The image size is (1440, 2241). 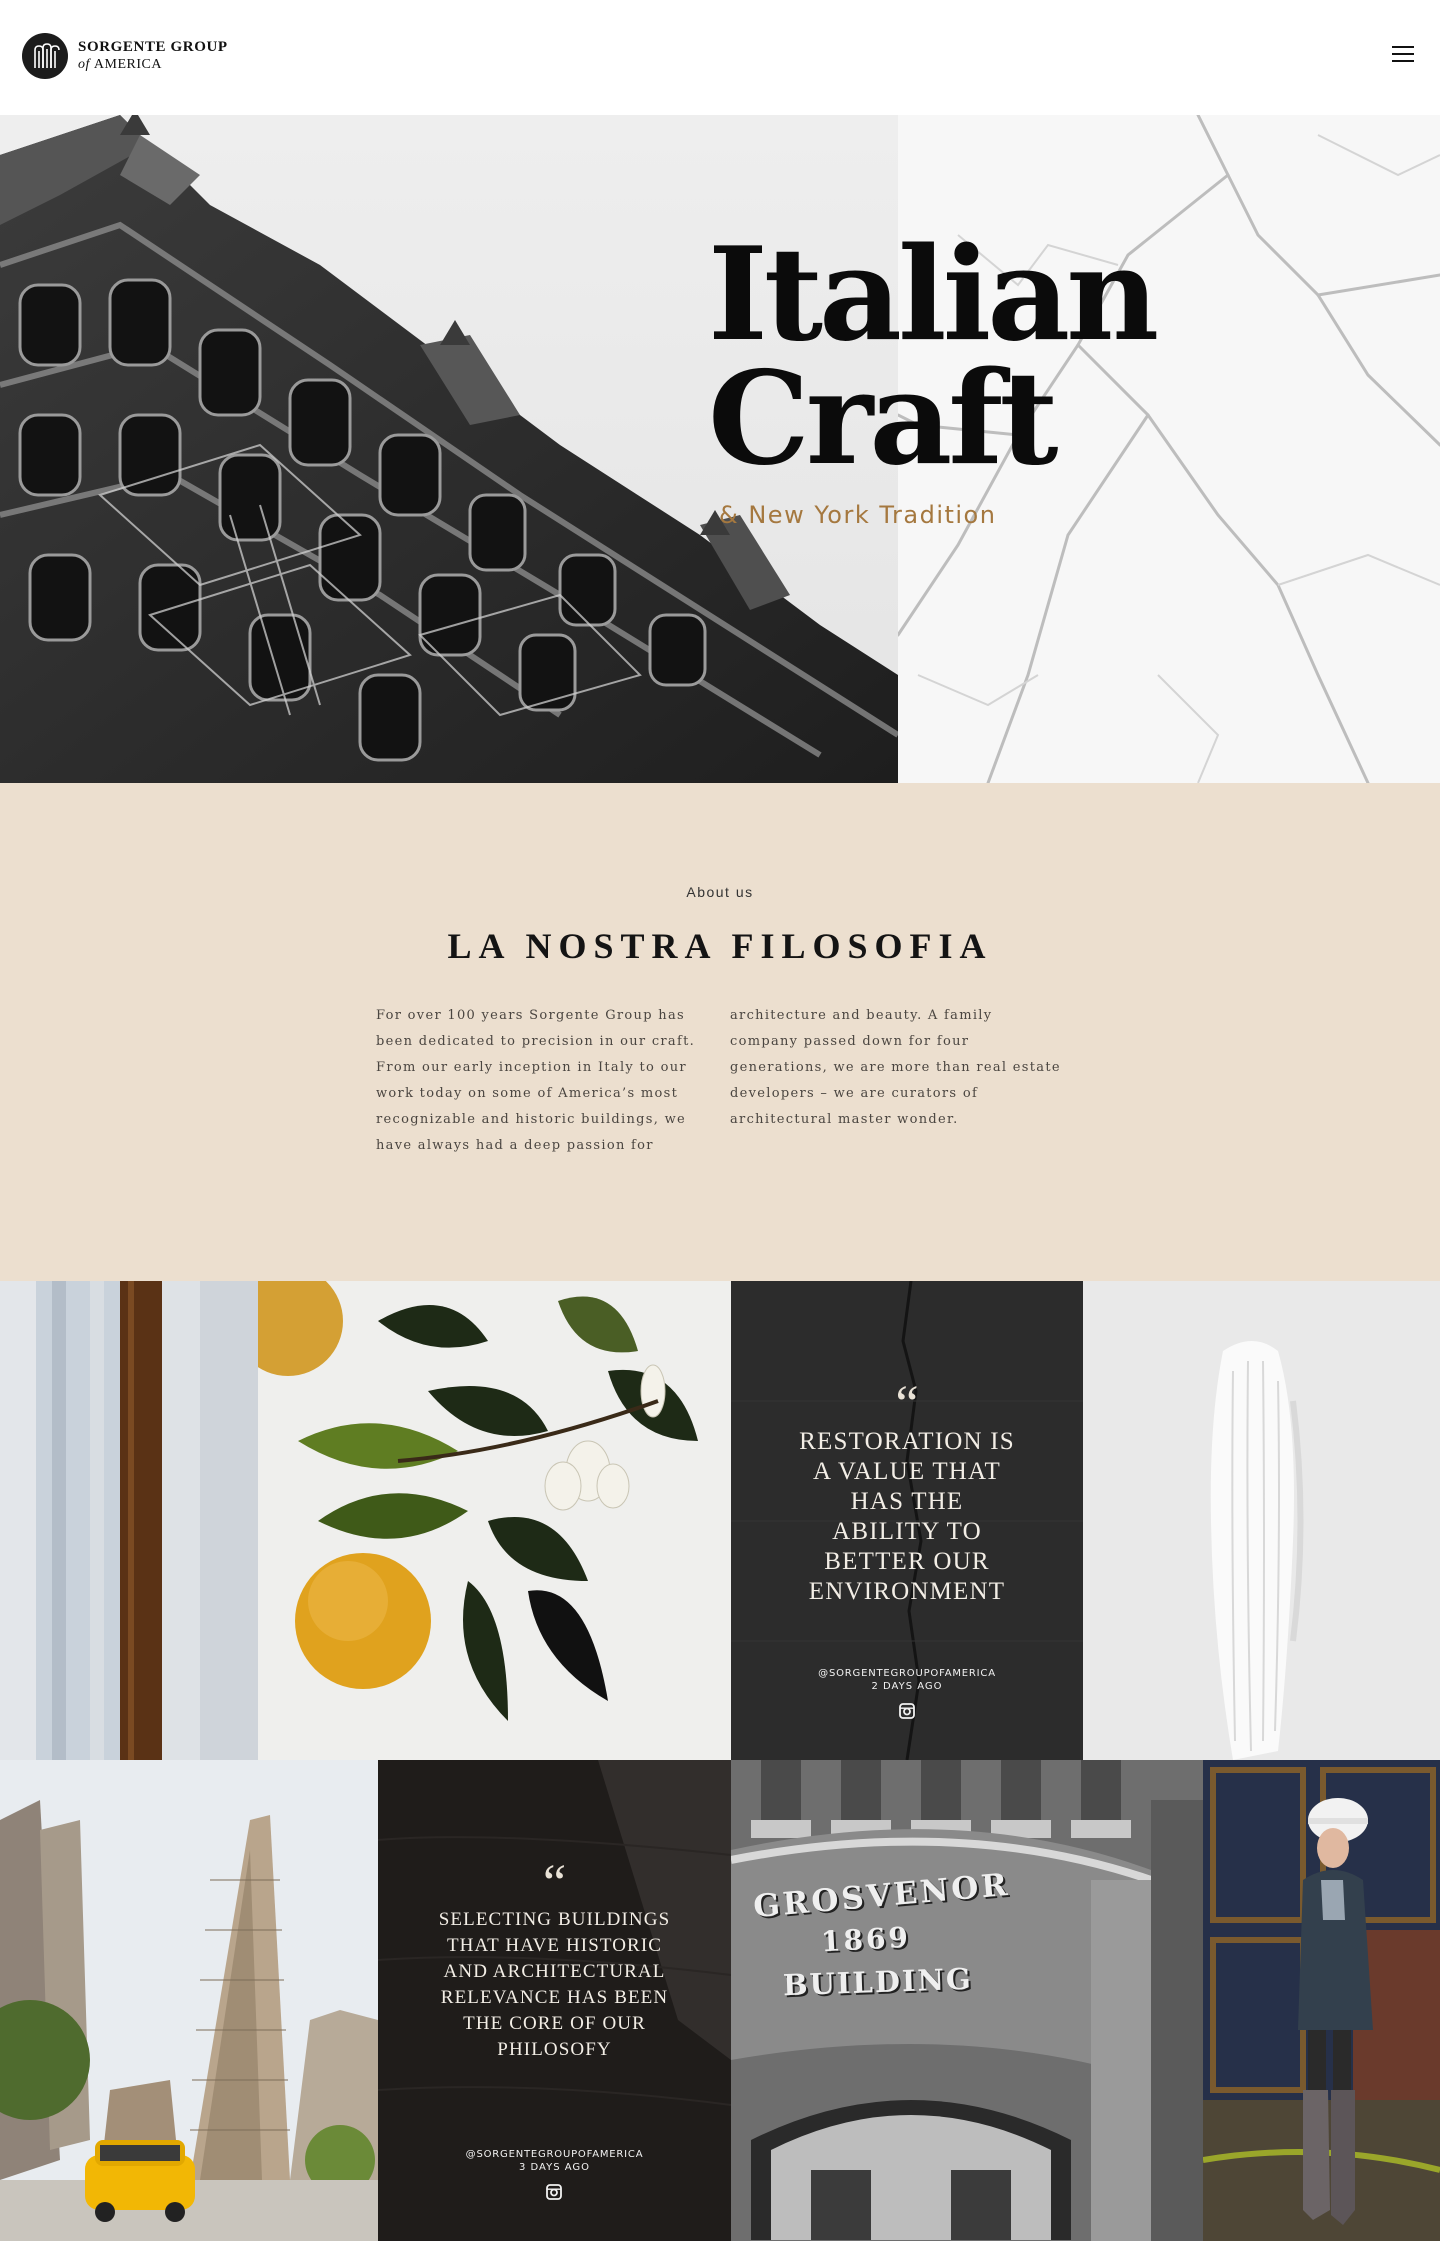 I want to click on grosvenor-sign-line-3: BUILDING, so click(x=878, y=1982).